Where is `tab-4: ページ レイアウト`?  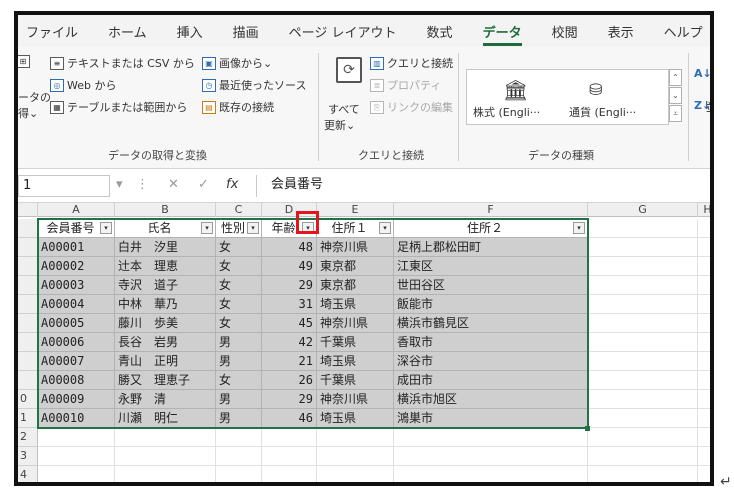 tab-4: ページ レイアウト is located at coordinates (343, 31).